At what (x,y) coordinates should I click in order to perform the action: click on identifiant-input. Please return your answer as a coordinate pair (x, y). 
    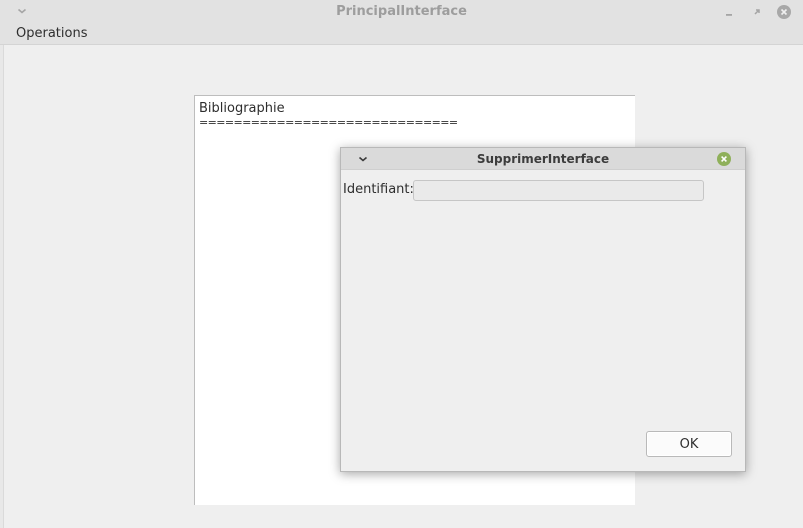
    Looking at the image, I should click on (558, 190).